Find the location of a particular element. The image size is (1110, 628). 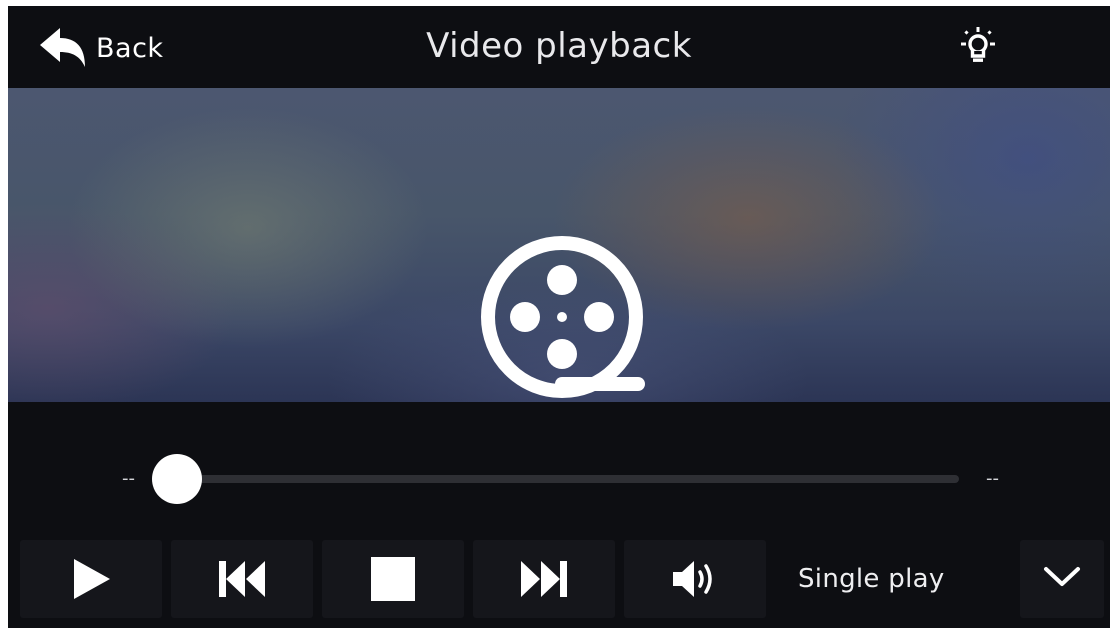

film-reel-icon is located at coordinates (563, 320).